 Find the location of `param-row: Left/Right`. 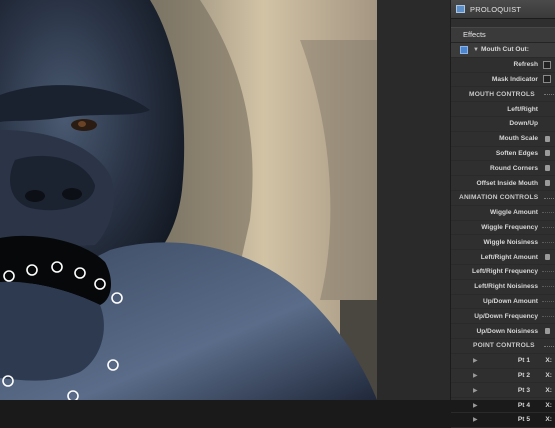

param-row: Left/Right is located at coordinates (503, 109).